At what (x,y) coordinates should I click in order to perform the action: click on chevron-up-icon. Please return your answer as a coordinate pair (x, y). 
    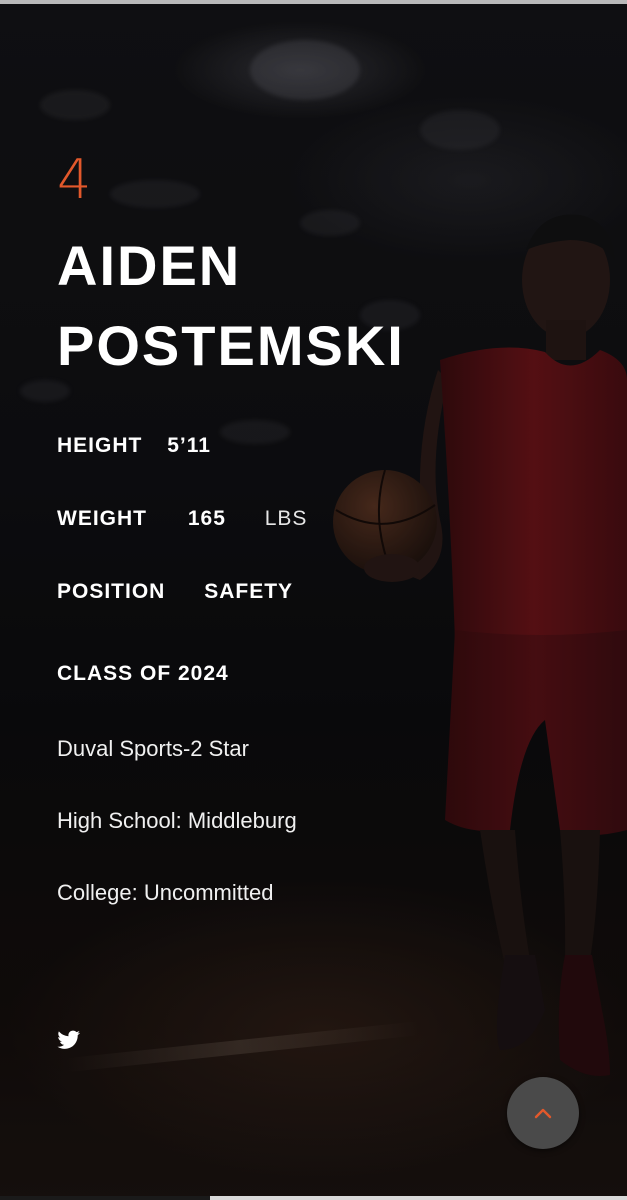
    Looking at the image, I should click on (543, 1113).